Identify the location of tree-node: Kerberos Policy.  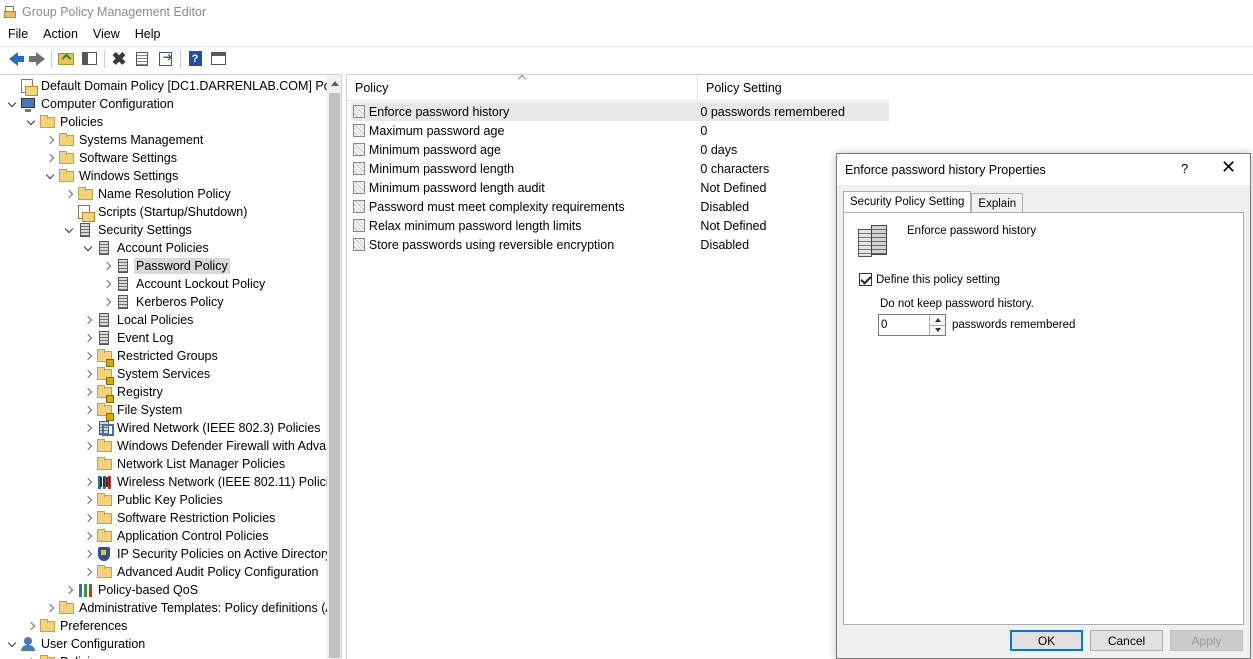
(162, 302).